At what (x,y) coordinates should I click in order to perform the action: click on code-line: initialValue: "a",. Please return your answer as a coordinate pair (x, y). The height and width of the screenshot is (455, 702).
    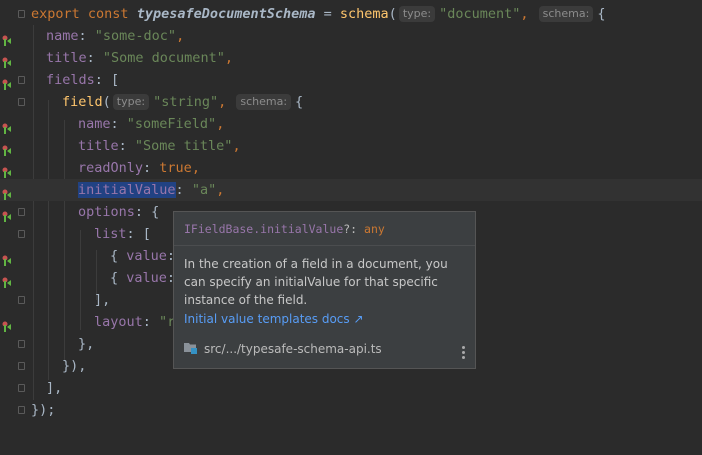
    Looking at the image, I should click on (351, 190).